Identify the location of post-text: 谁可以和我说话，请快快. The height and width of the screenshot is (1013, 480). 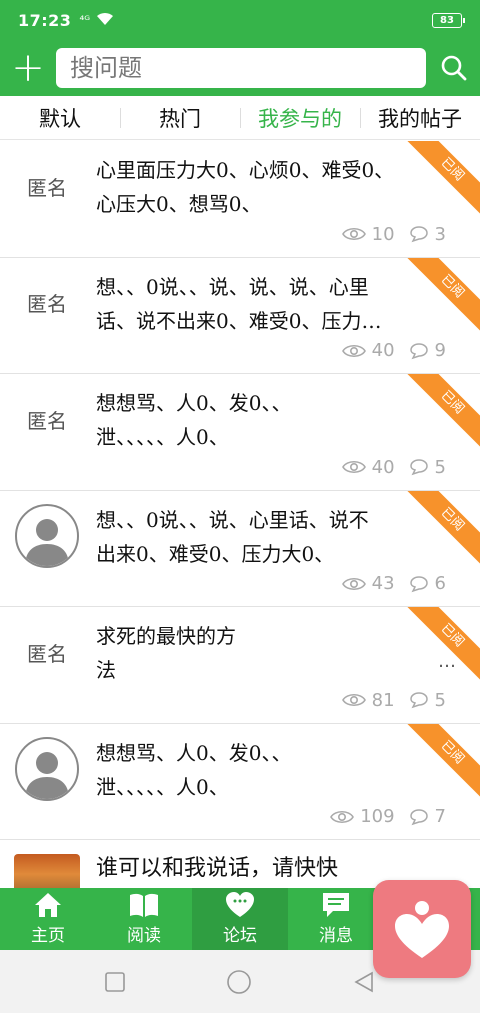
(217, 868).